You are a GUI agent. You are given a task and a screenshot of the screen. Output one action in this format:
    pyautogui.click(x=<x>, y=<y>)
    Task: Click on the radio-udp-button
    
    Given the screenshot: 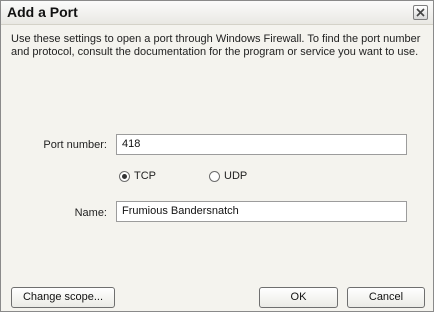 What is the action you would take?
    pyautogui.click(x=214, y=176)
    